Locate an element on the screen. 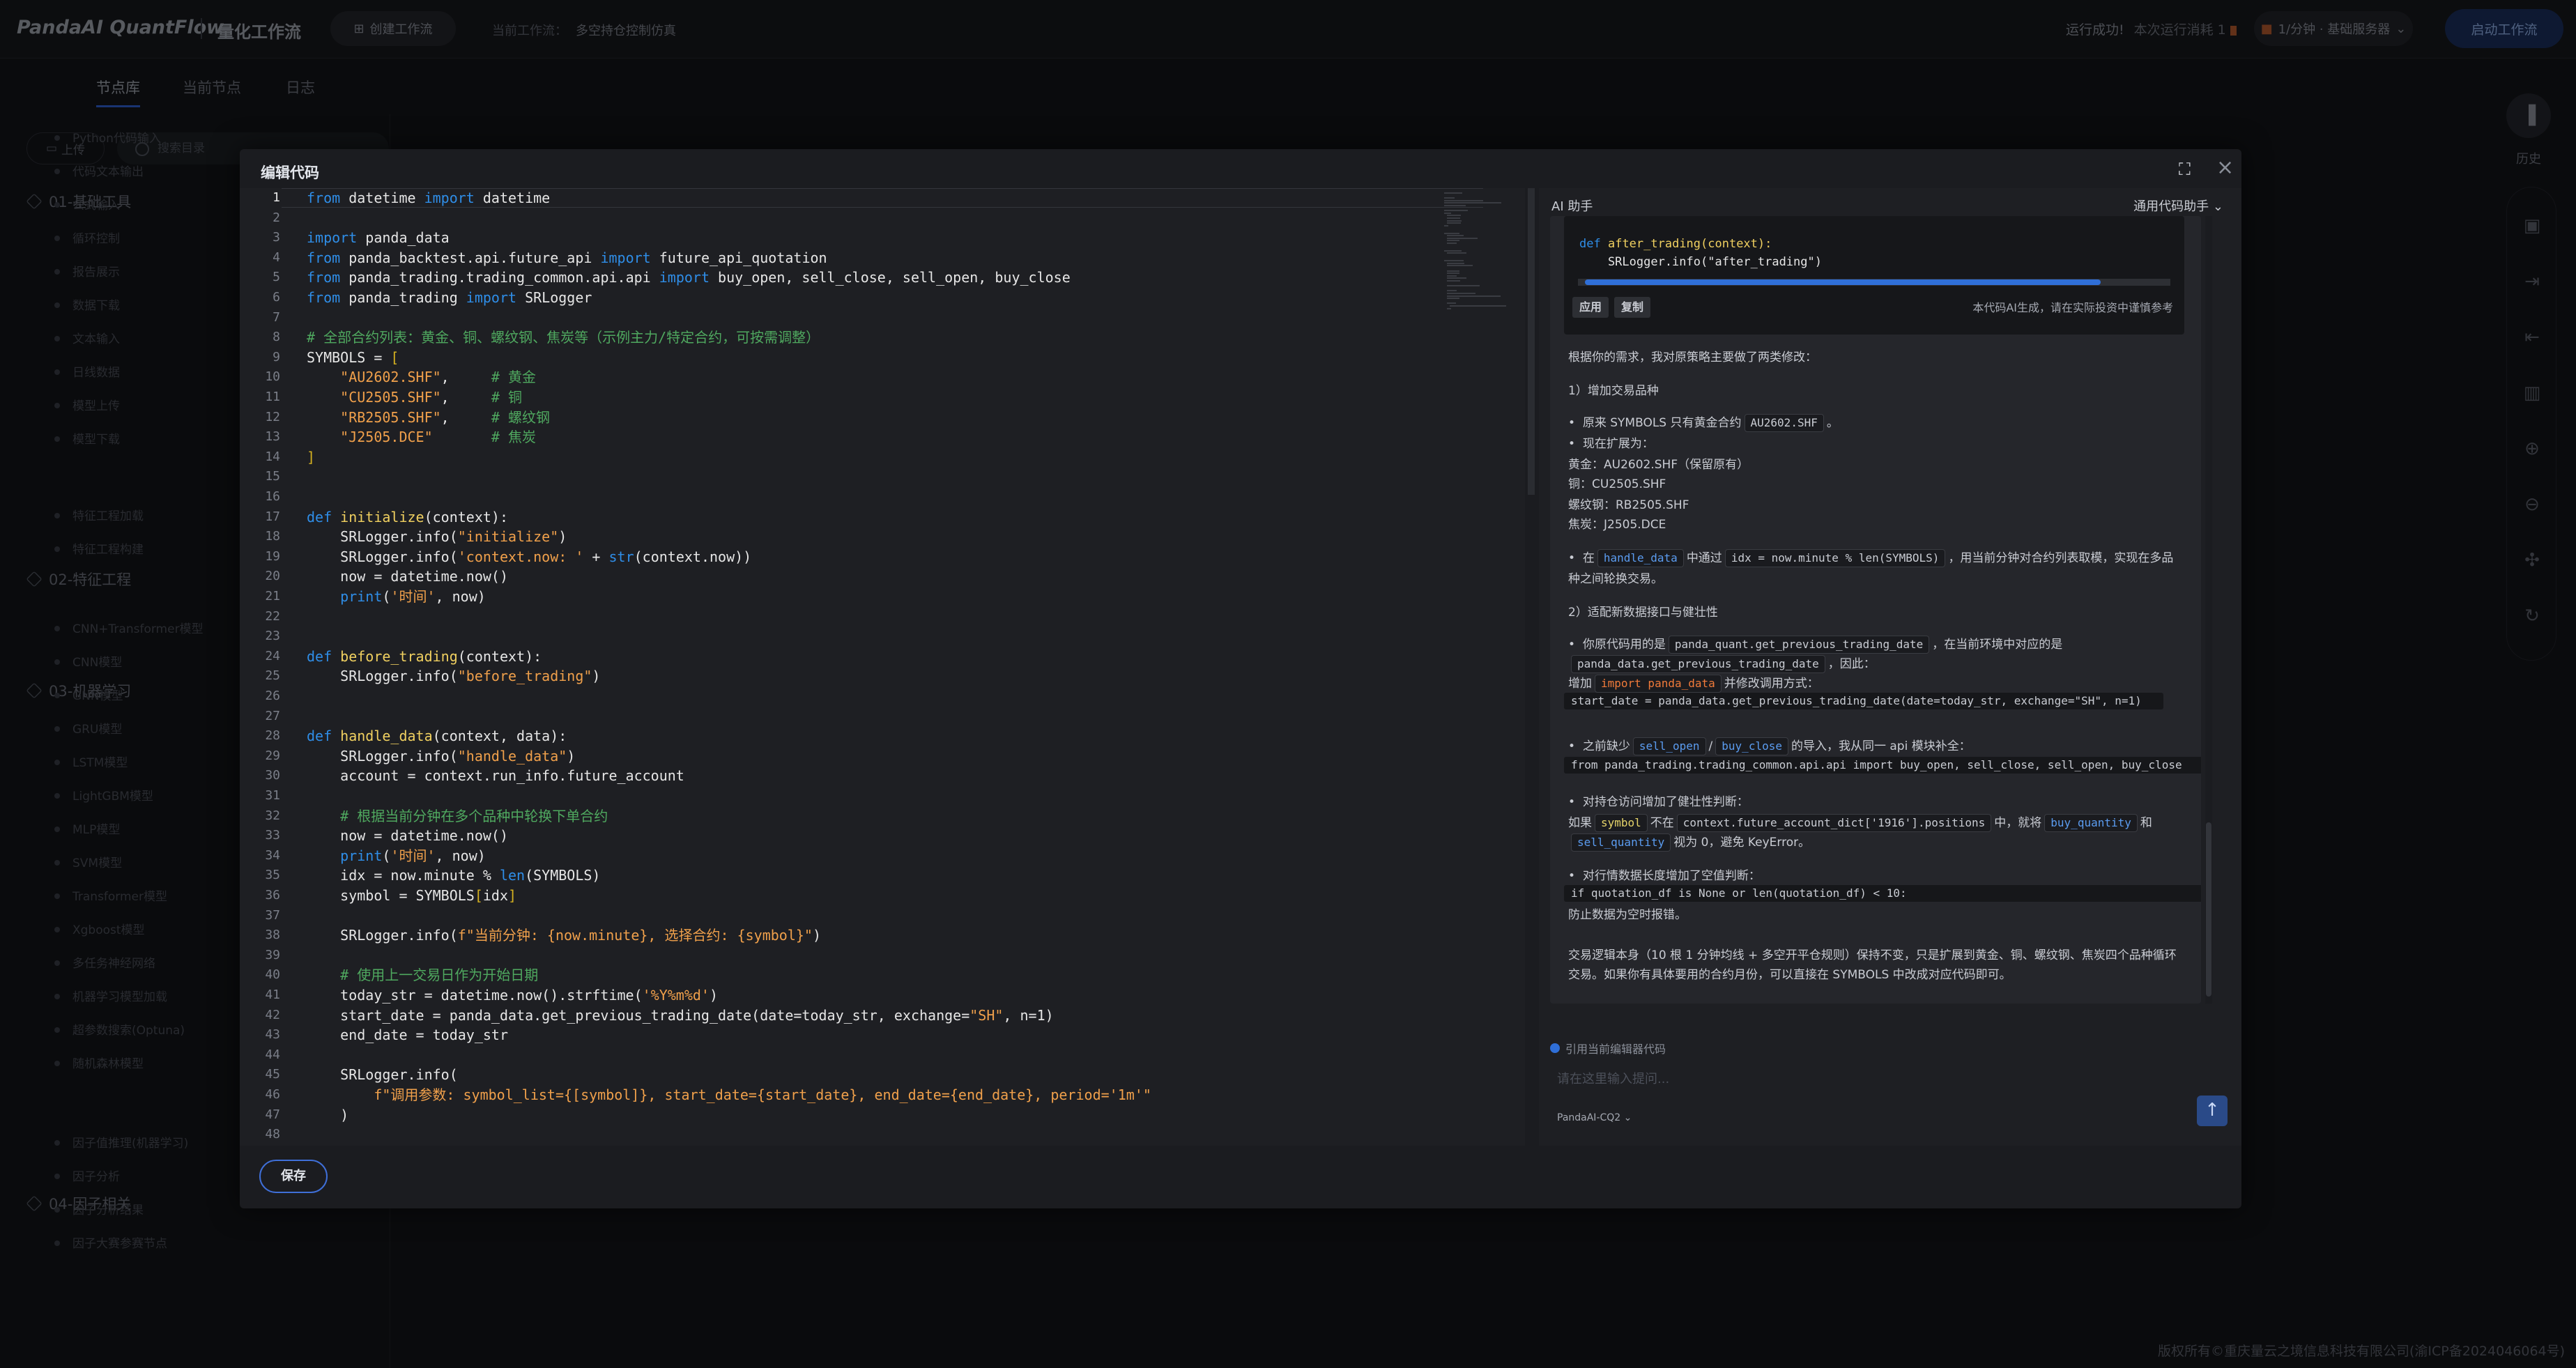 The height and width of the screenshot is (1368, 2576). line-number: 13 is located at coordinates (272, 437).